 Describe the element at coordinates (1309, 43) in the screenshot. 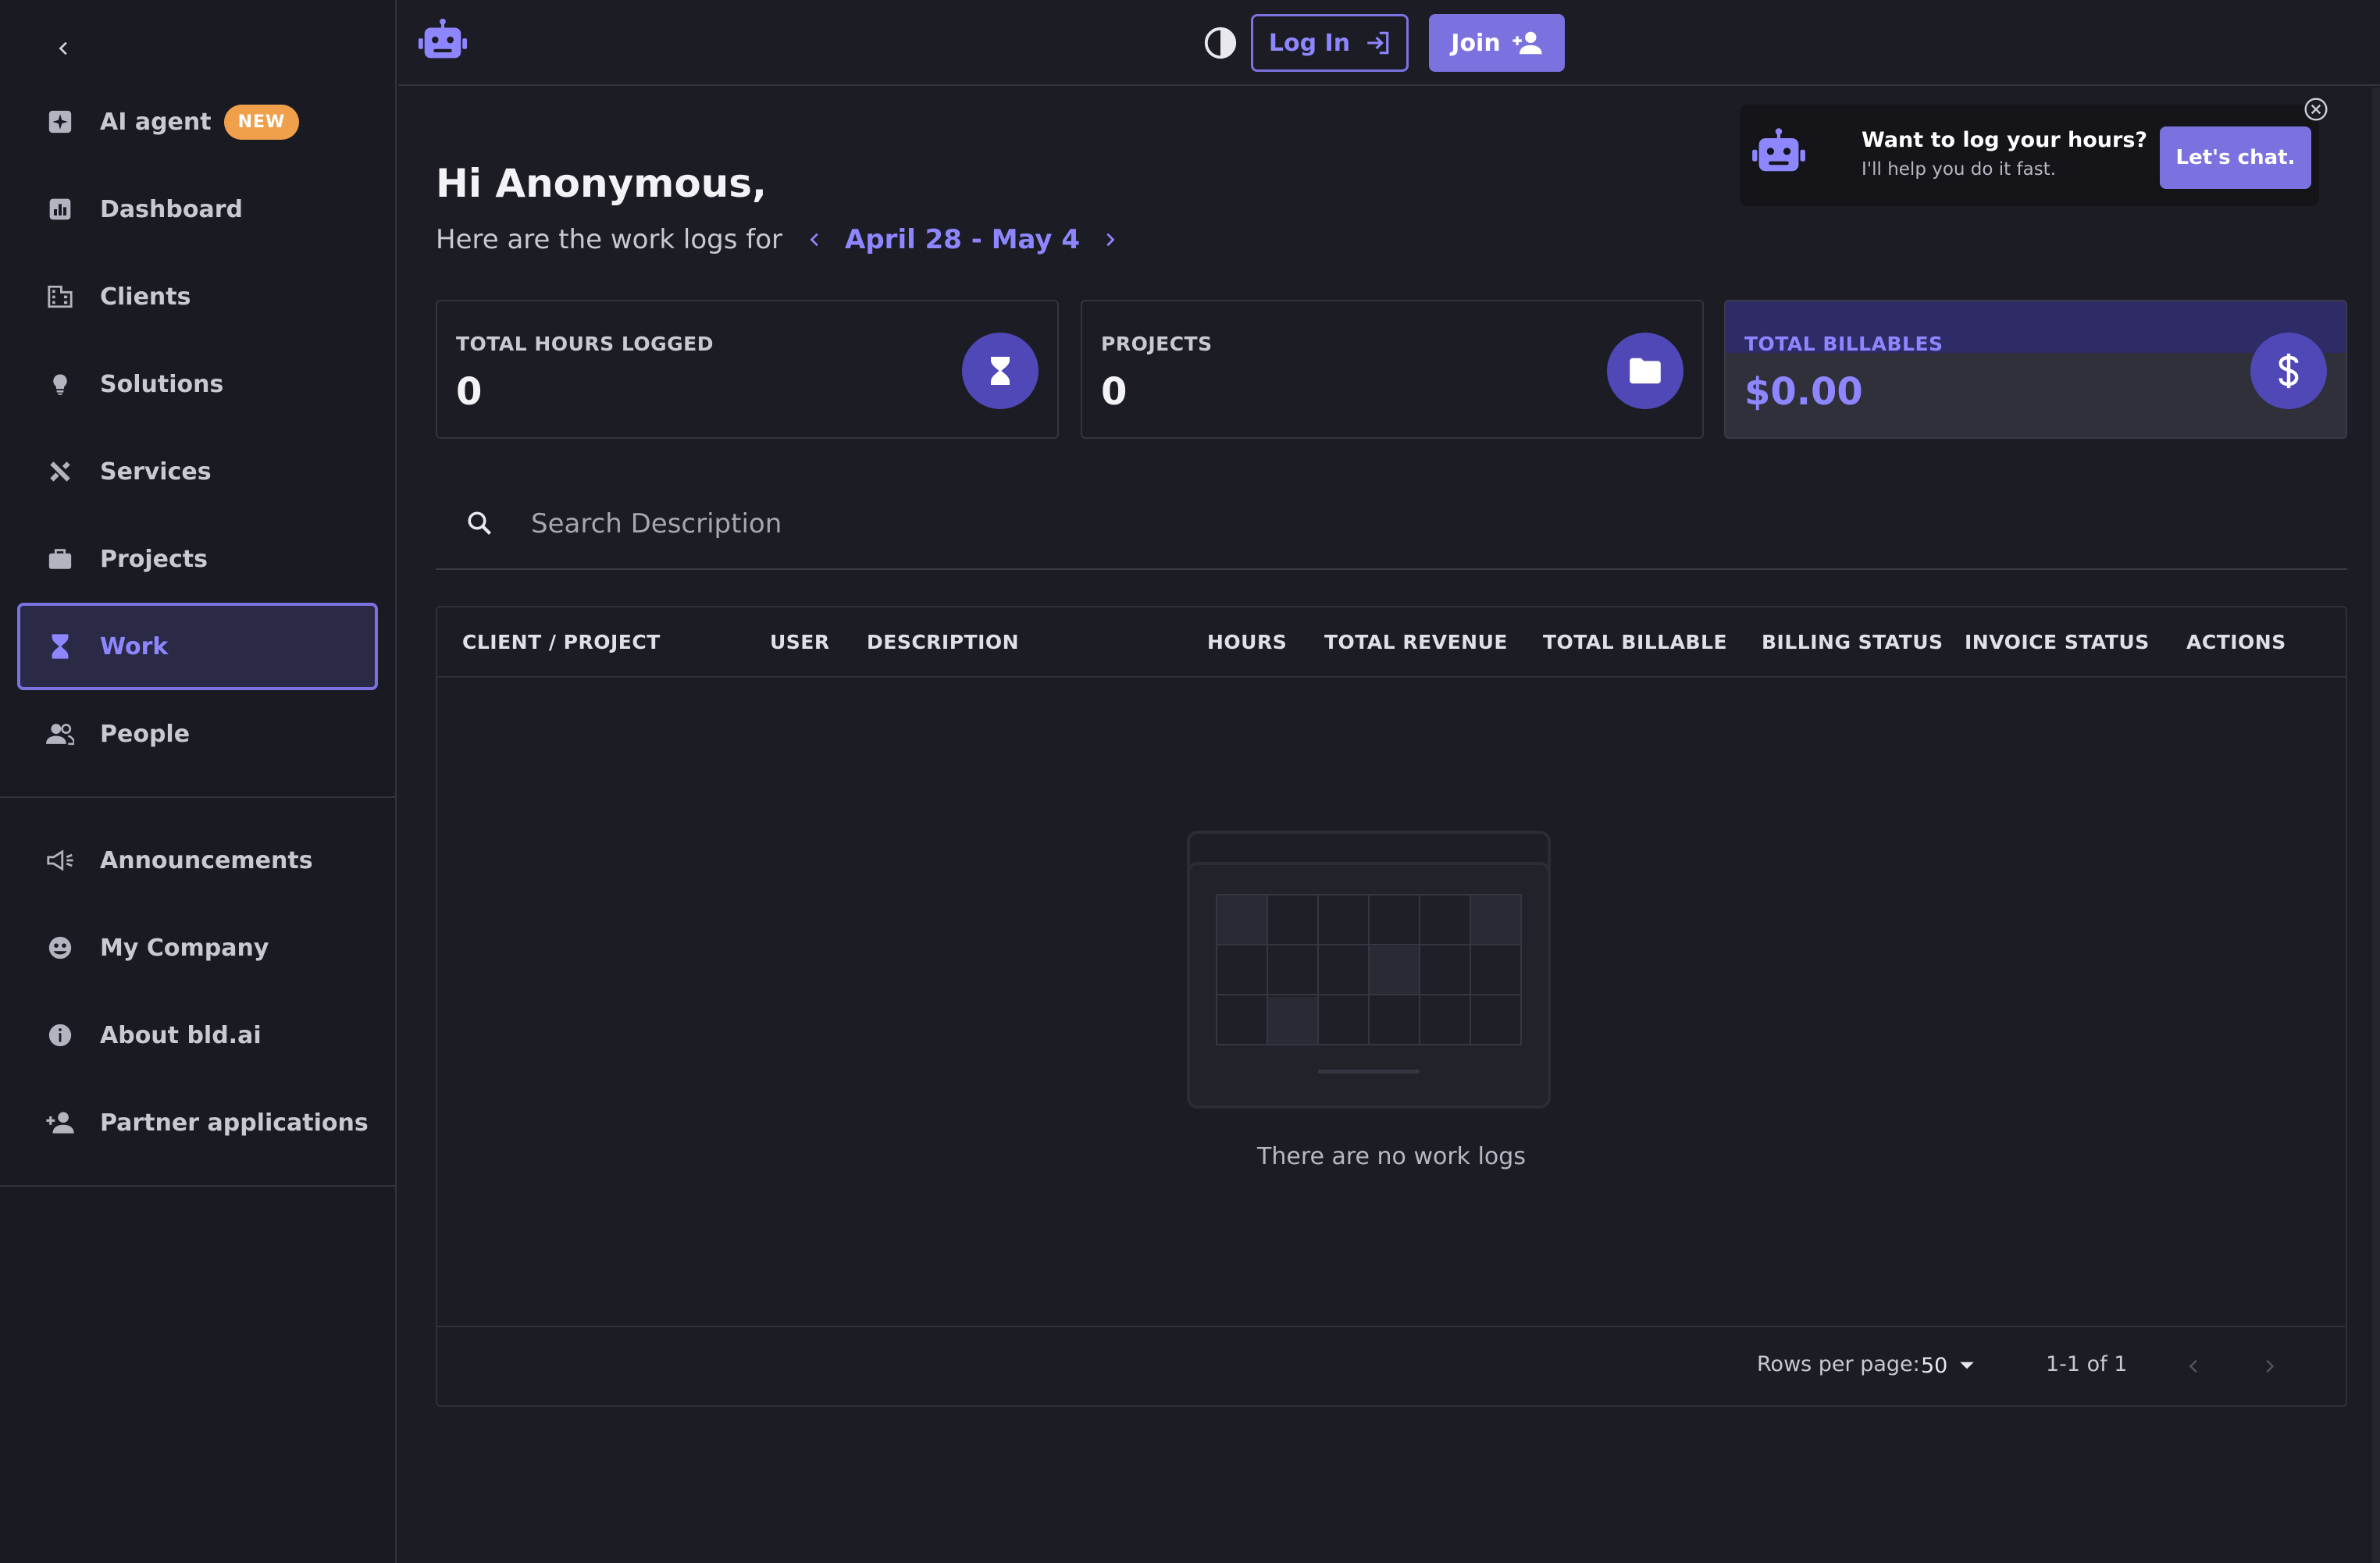

I see `login-label: Log In` at that location.